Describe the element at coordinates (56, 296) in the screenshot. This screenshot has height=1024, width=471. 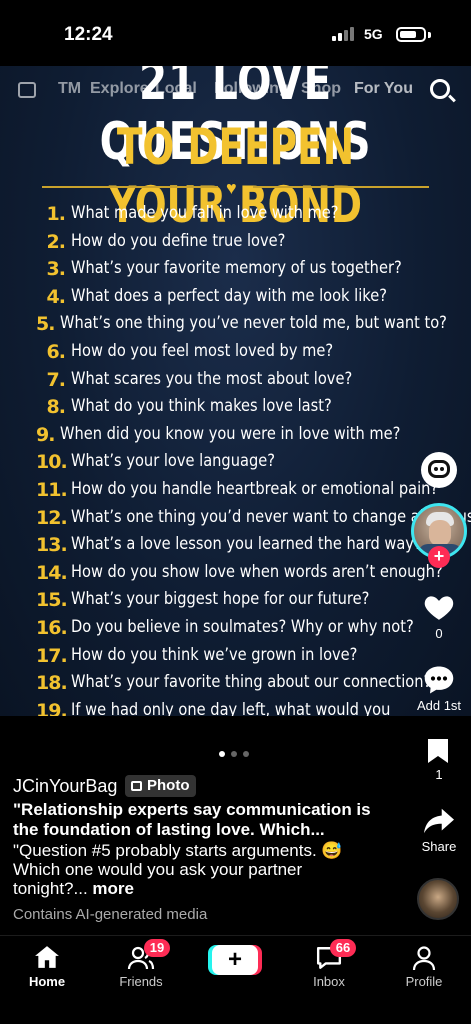
I see `question-number: 4.` at that location.